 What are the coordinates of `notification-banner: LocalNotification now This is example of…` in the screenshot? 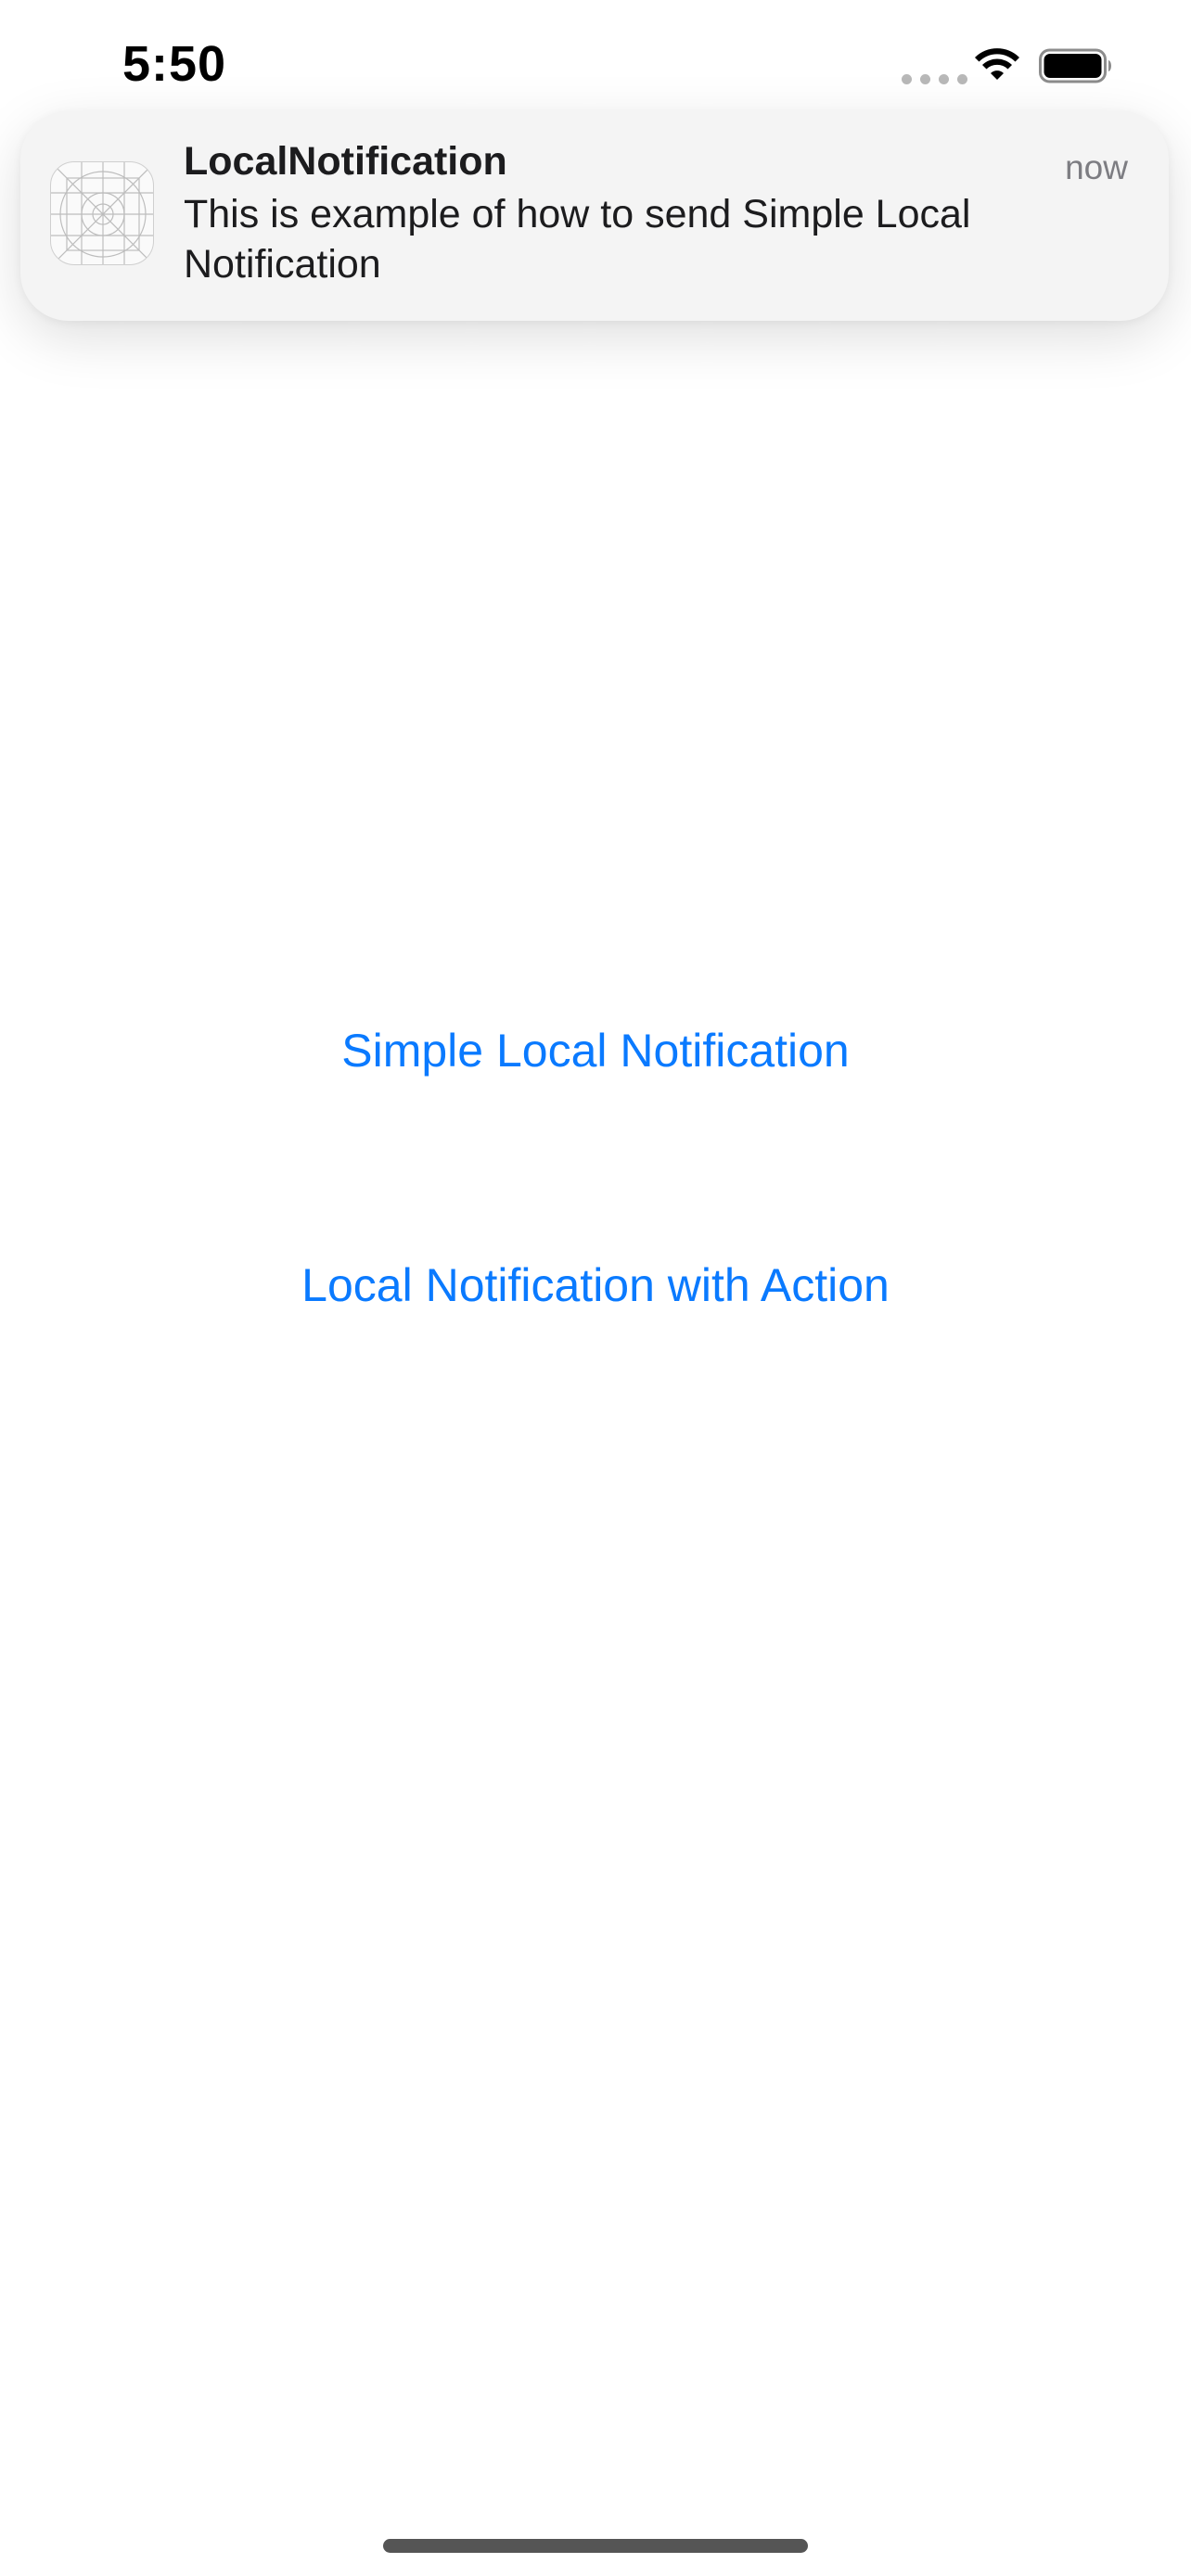 It's located at (594, 216).